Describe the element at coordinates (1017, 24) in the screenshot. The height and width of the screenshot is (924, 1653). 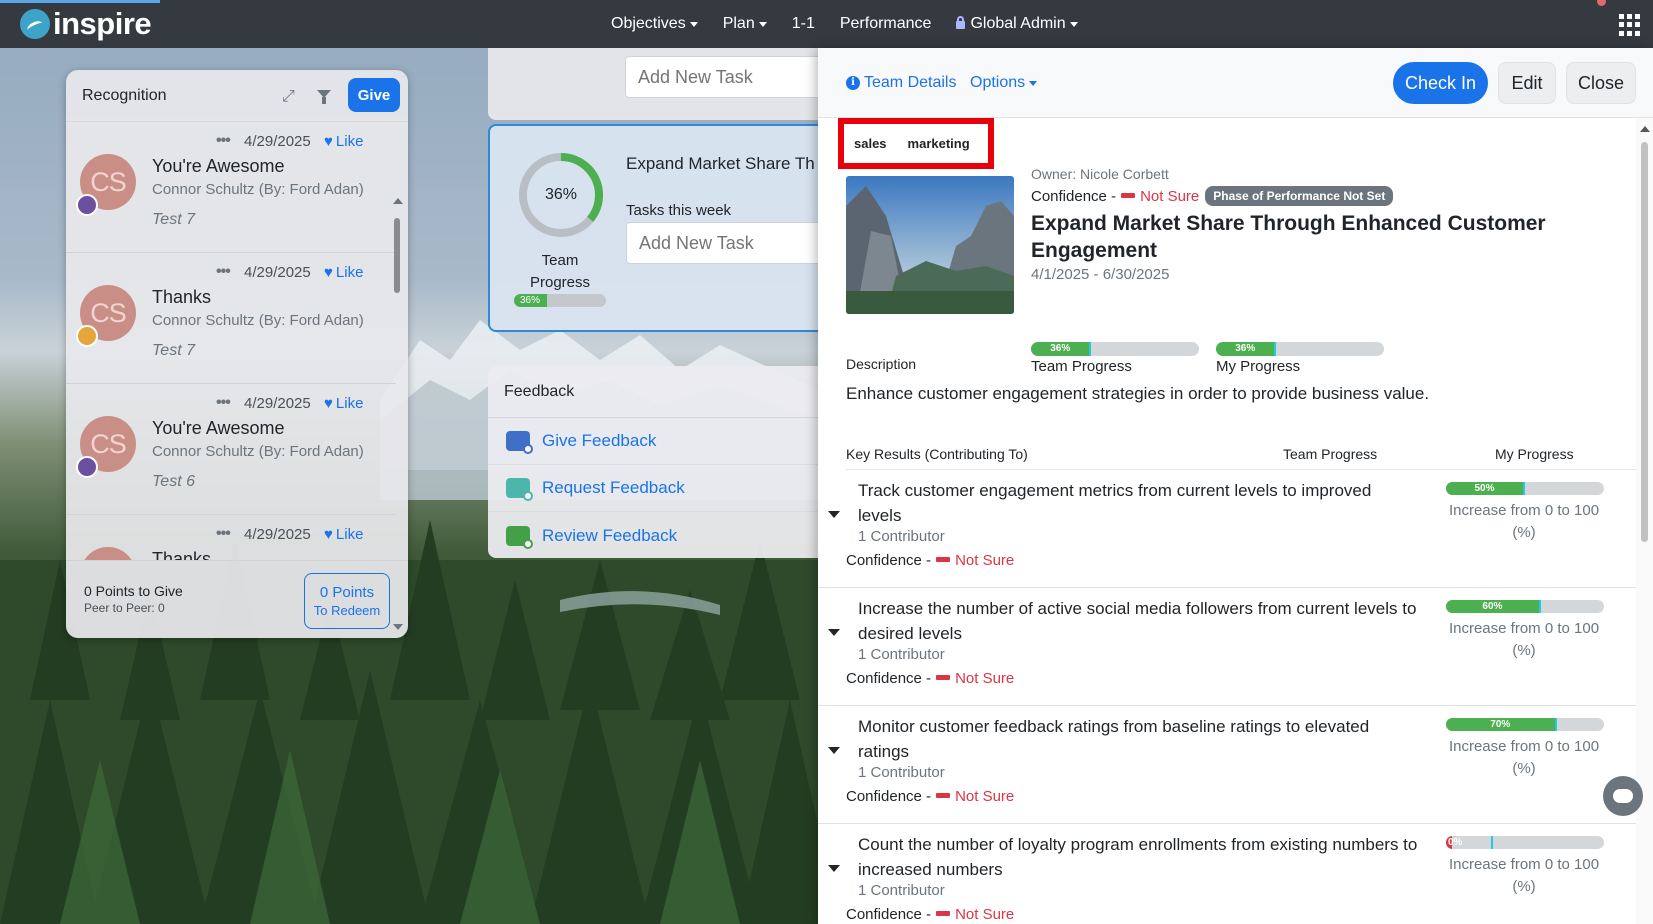
I see `nav-global-admin: Global Admin` at that location.